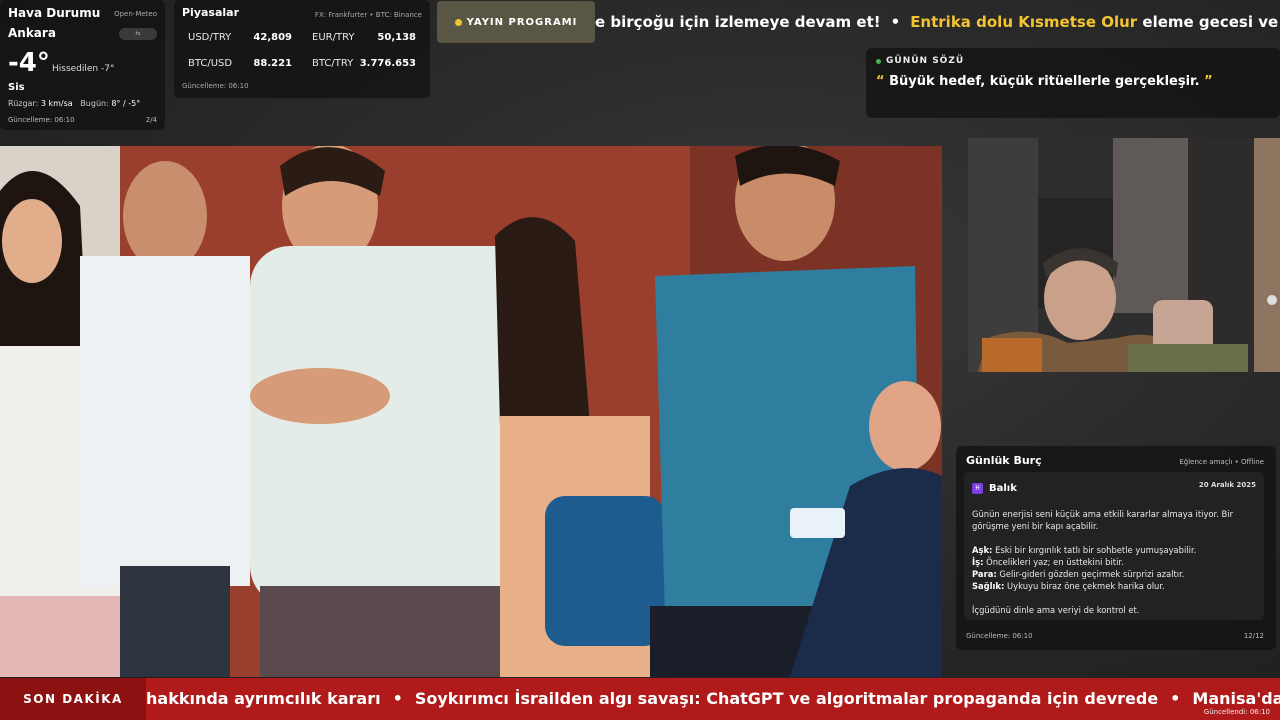 Image resolution: width=1280 pixels, height=720 pixels. Describe the element at coordinates (1211, 22) in the screenshot. I see `ticker-text: eleme gecesi ve ilişki u` at that location.